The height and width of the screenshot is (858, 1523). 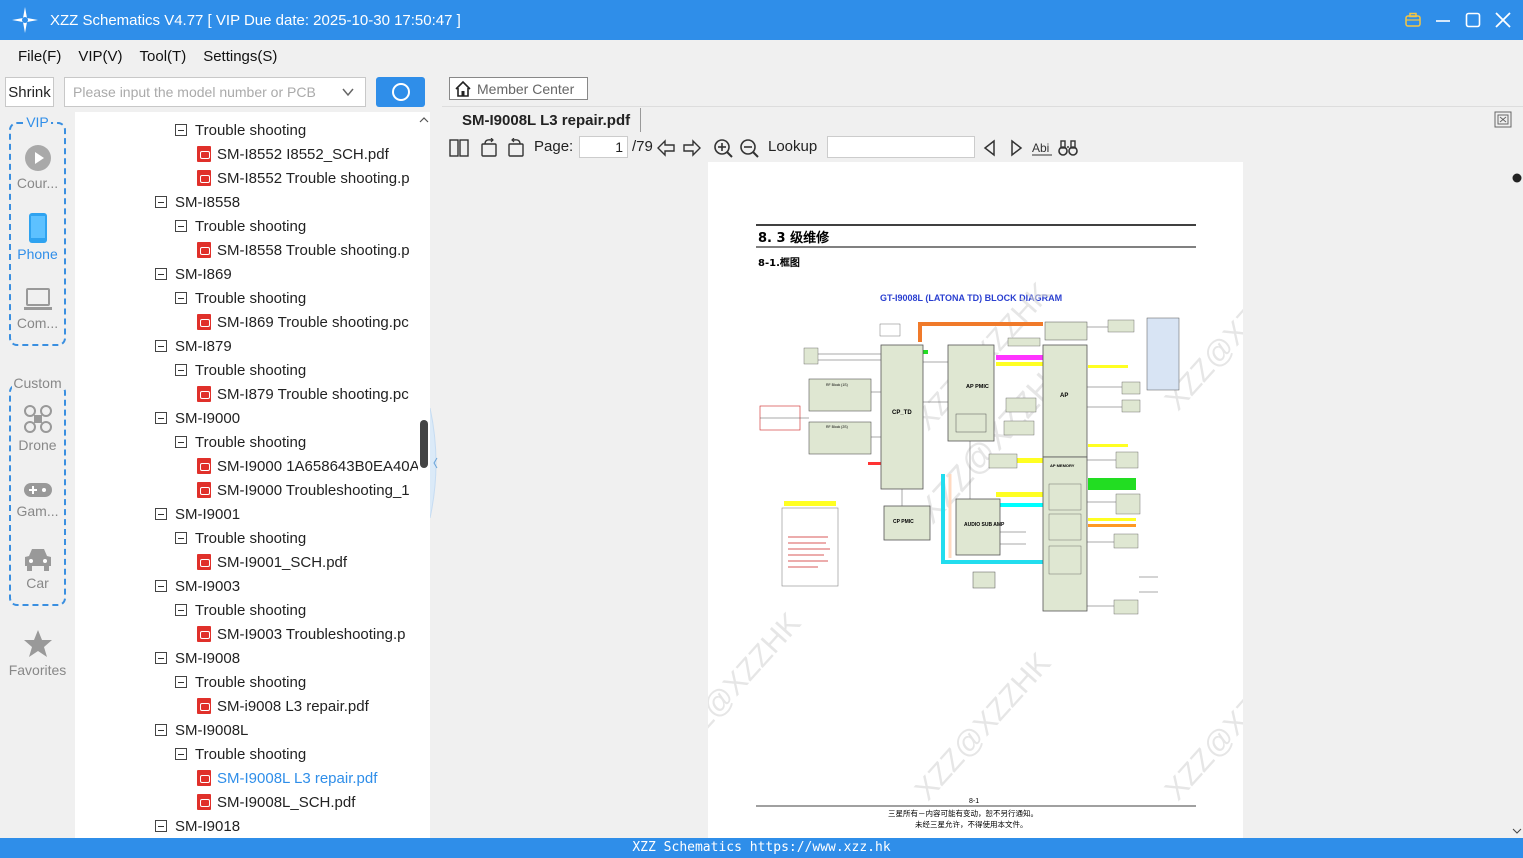 I want to click on tree-file-item: SM-i9008 L3 repair.pdf, so click(x=283, y=706).